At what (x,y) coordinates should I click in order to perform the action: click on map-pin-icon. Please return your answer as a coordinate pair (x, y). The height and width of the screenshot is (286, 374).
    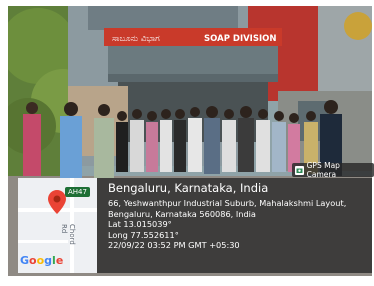
    Looking at the image, I should click on (57, 202).